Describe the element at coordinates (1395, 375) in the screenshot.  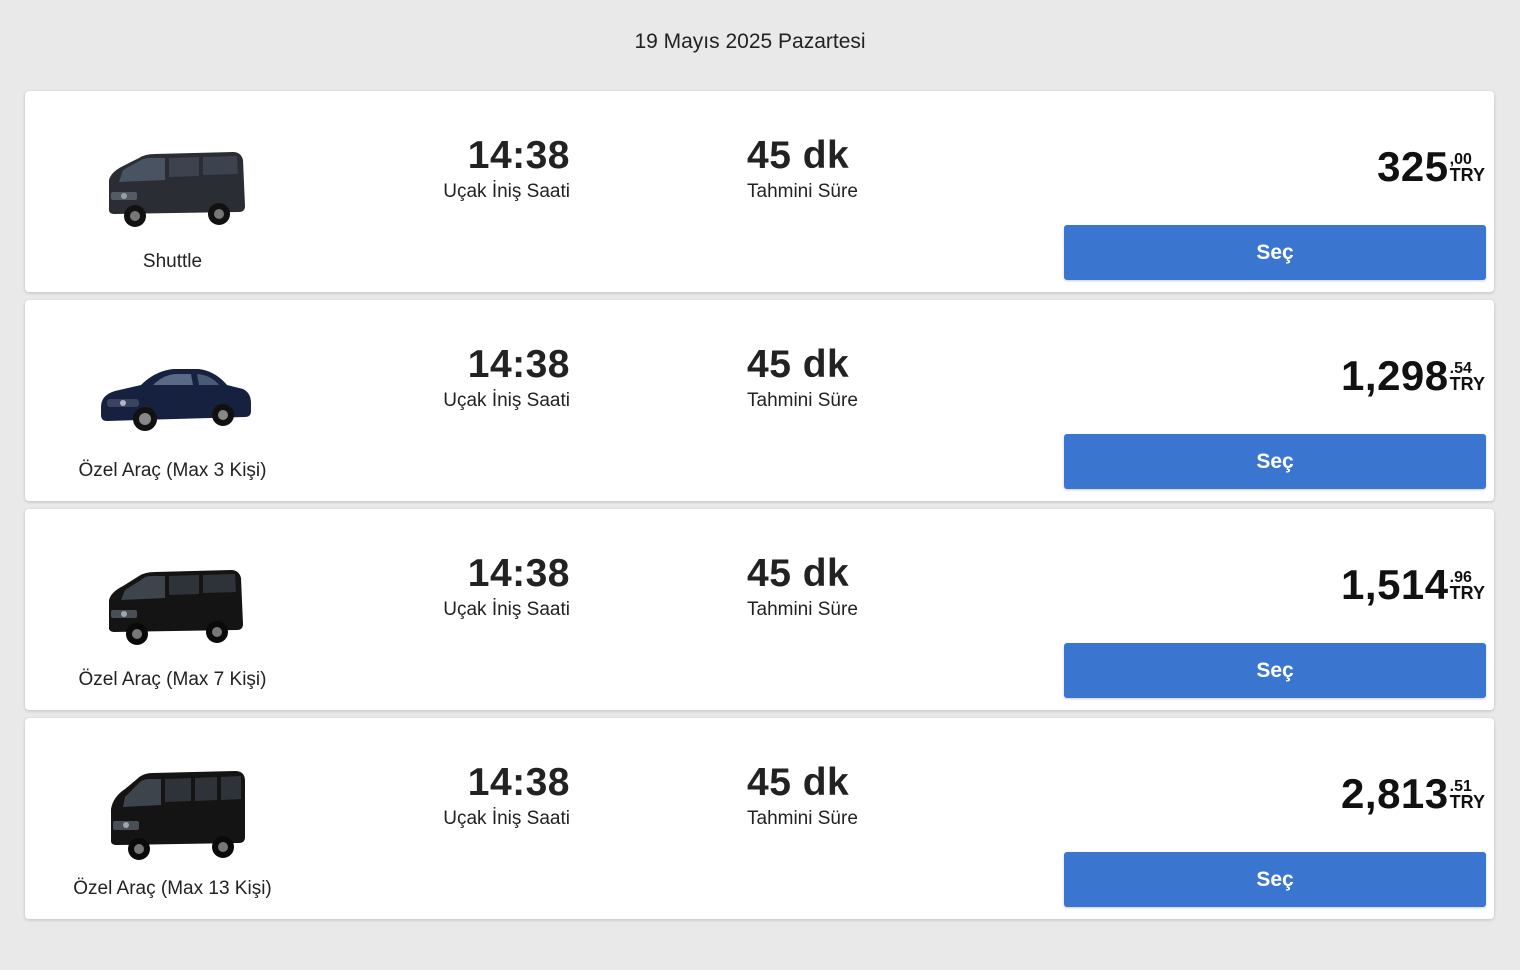
I see `price-main: 1,298` at that location.